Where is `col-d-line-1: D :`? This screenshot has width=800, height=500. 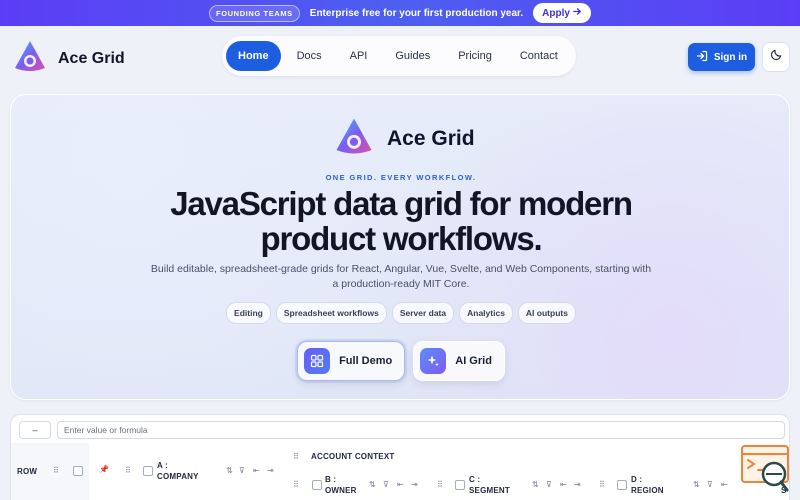
col-d-line-1: D : is located at coordinates (637, 479).